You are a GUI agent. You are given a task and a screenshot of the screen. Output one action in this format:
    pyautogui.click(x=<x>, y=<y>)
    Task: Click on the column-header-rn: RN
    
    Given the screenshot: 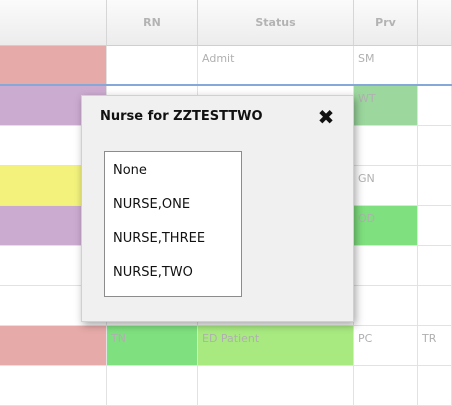 What is the action you would take?
    pyautogui.click(x=152, y=23)
    